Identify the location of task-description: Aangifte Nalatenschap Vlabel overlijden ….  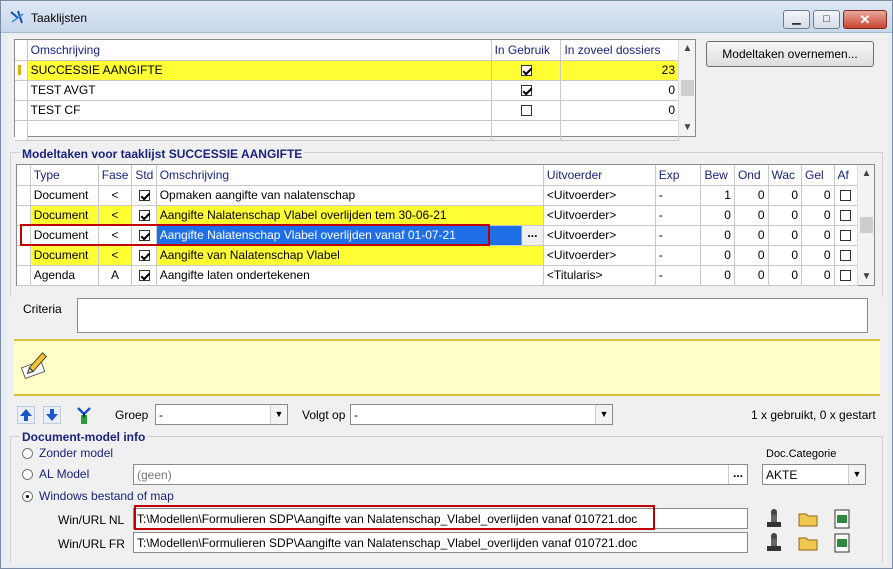
(350, 215).